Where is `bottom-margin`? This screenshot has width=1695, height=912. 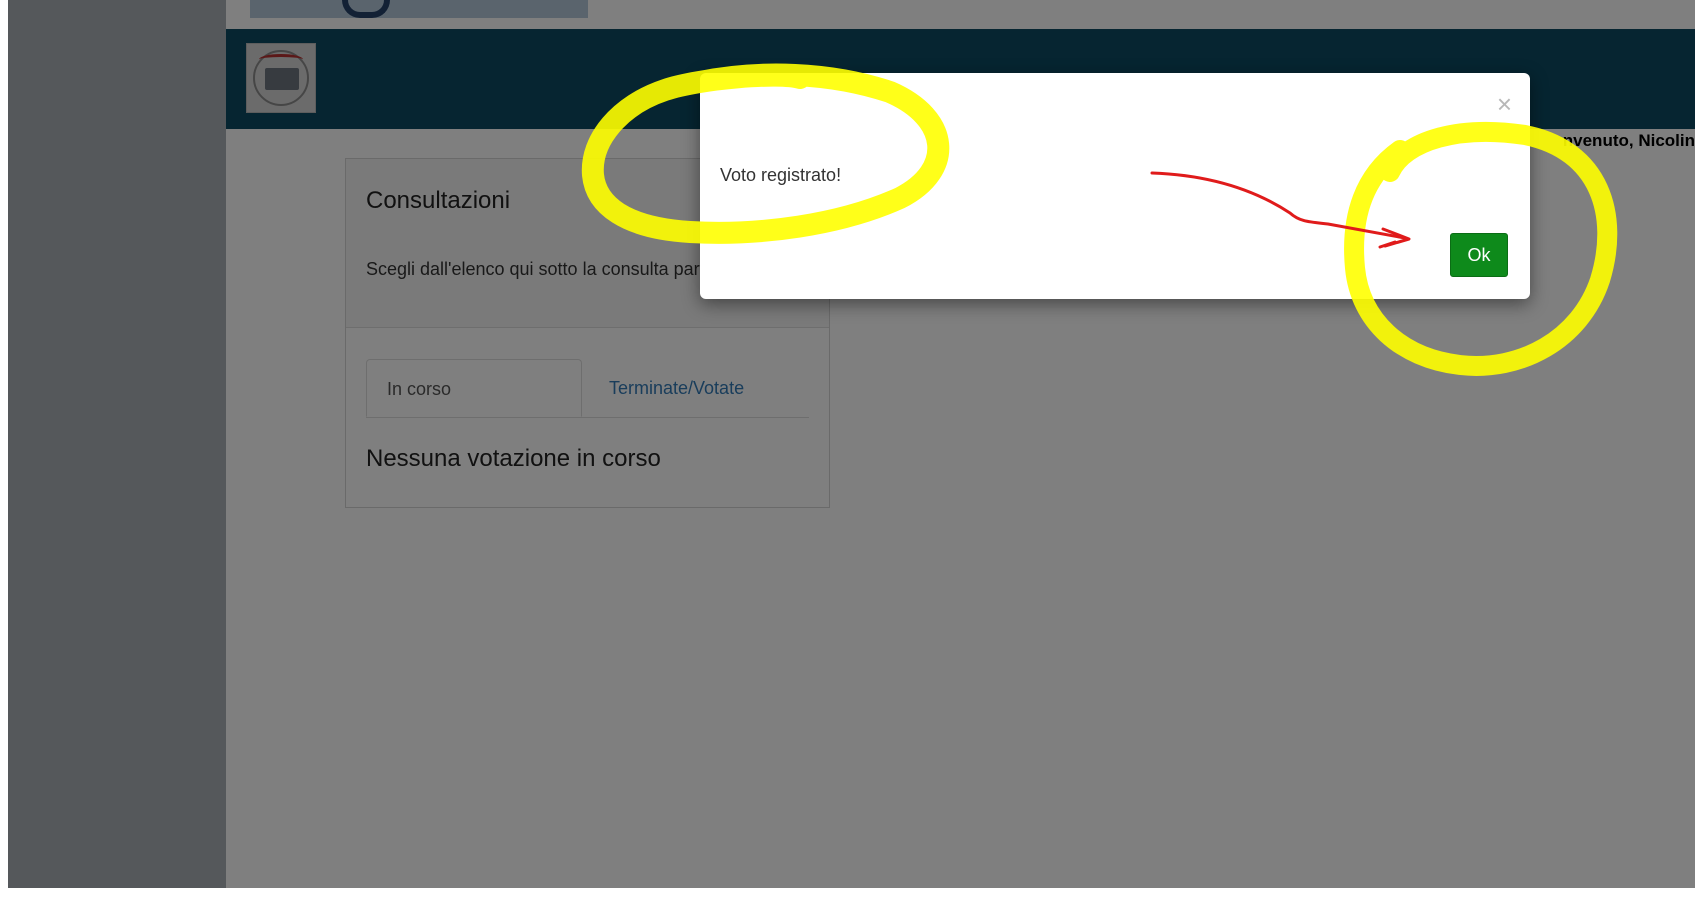
bottom-margin is located at coordinates (851, 900).